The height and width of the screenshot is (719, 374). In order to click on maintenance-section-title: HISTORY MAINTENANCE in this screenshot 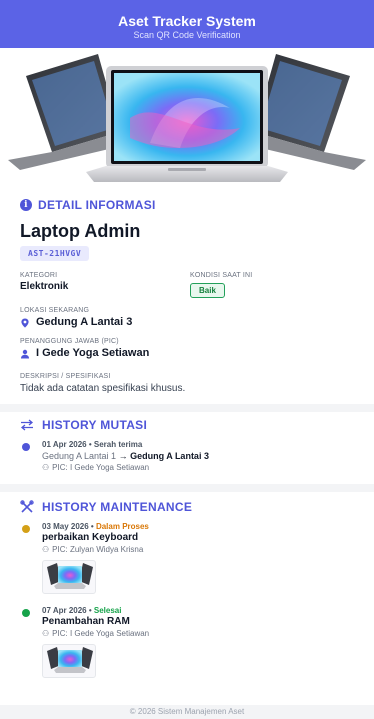, I will do `click(117, 507)`.